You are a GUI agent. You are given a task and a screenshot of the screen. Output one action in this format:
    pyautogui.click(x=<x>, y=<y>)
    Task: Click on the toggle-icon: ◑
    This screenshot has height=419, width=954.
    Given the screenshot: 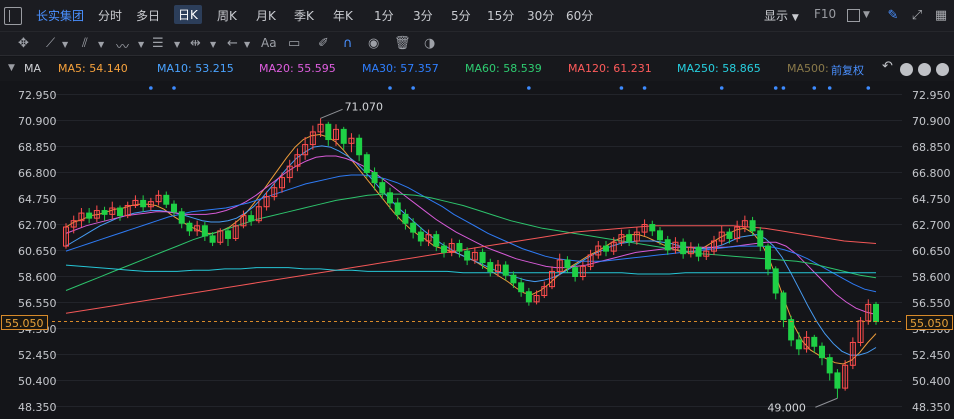 What is the action you would take?
    pyautogui.click(x=429, y=43)
    